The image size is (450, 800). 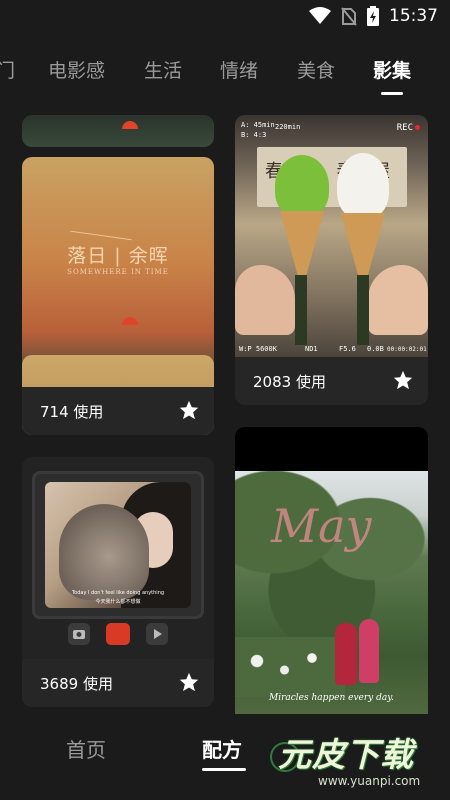 I want to click on photo-slogan: Miracles happen every day., so click(x=331, y=698).